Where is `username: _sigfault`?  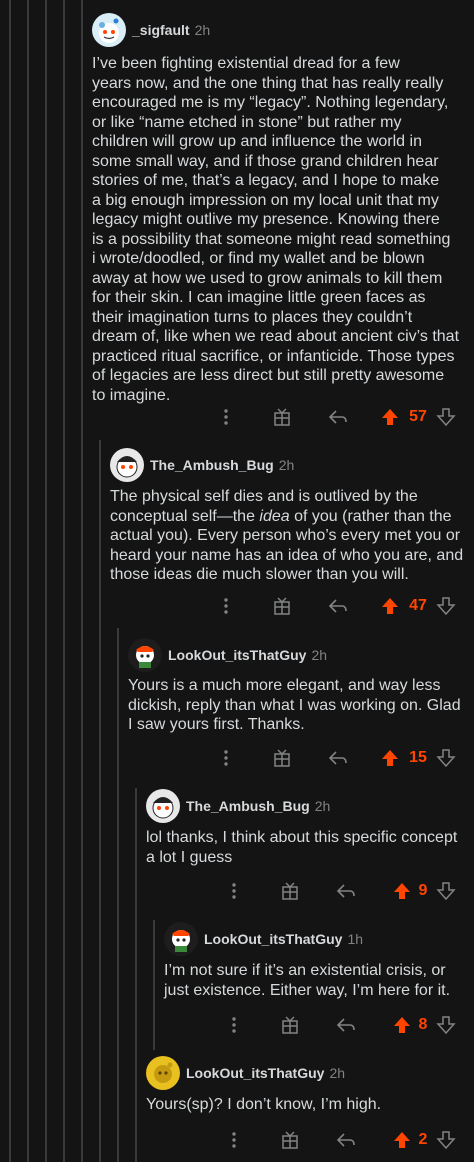 username: _sigfault is located at coordinates (161, 30).